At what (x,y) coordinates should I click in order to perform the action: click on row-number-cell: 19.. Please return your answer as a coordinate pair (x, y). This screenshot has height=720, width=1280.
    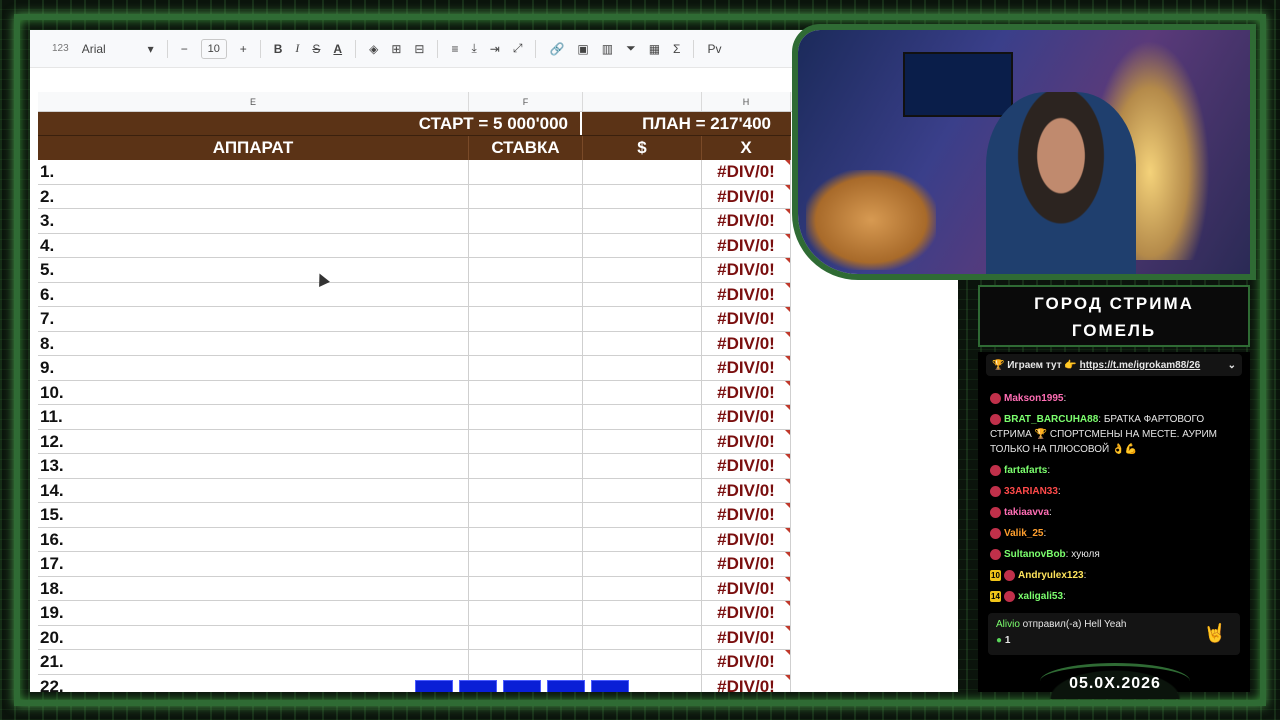
    Looking at the image, I should click on (253, 613).